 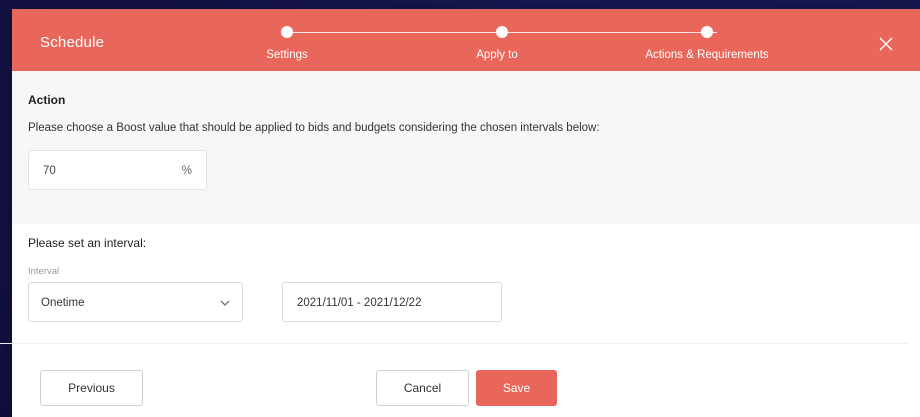 I want to click on boost-value-input: 70 %, so click(x=117, y=170).